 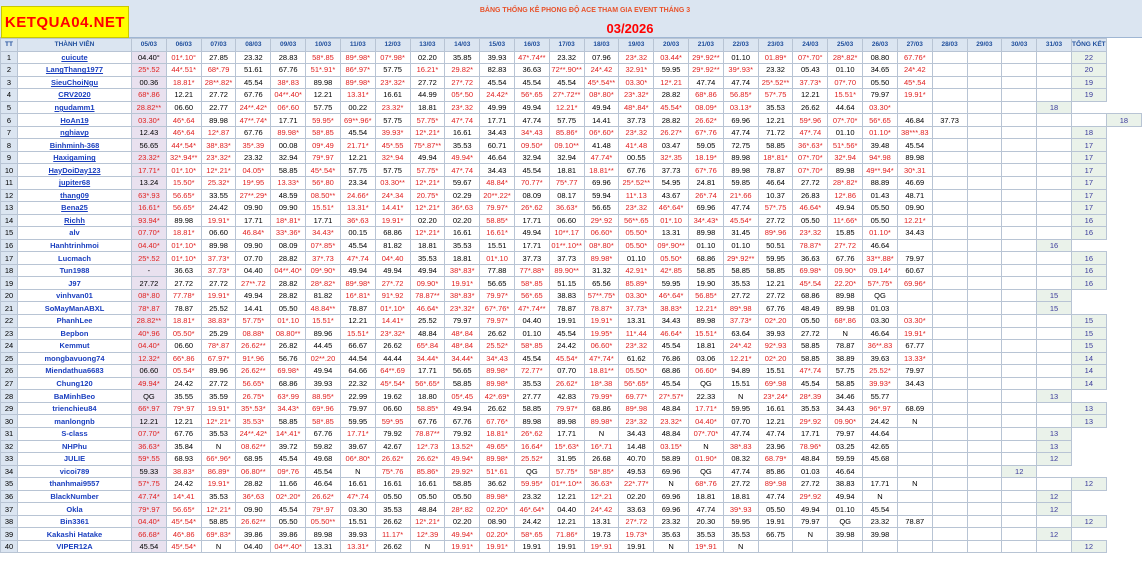 What do you see at coordinates (531, 283) in the screenshot?
I see `day-cell: 58*.85` at bounding box center [531, 283].